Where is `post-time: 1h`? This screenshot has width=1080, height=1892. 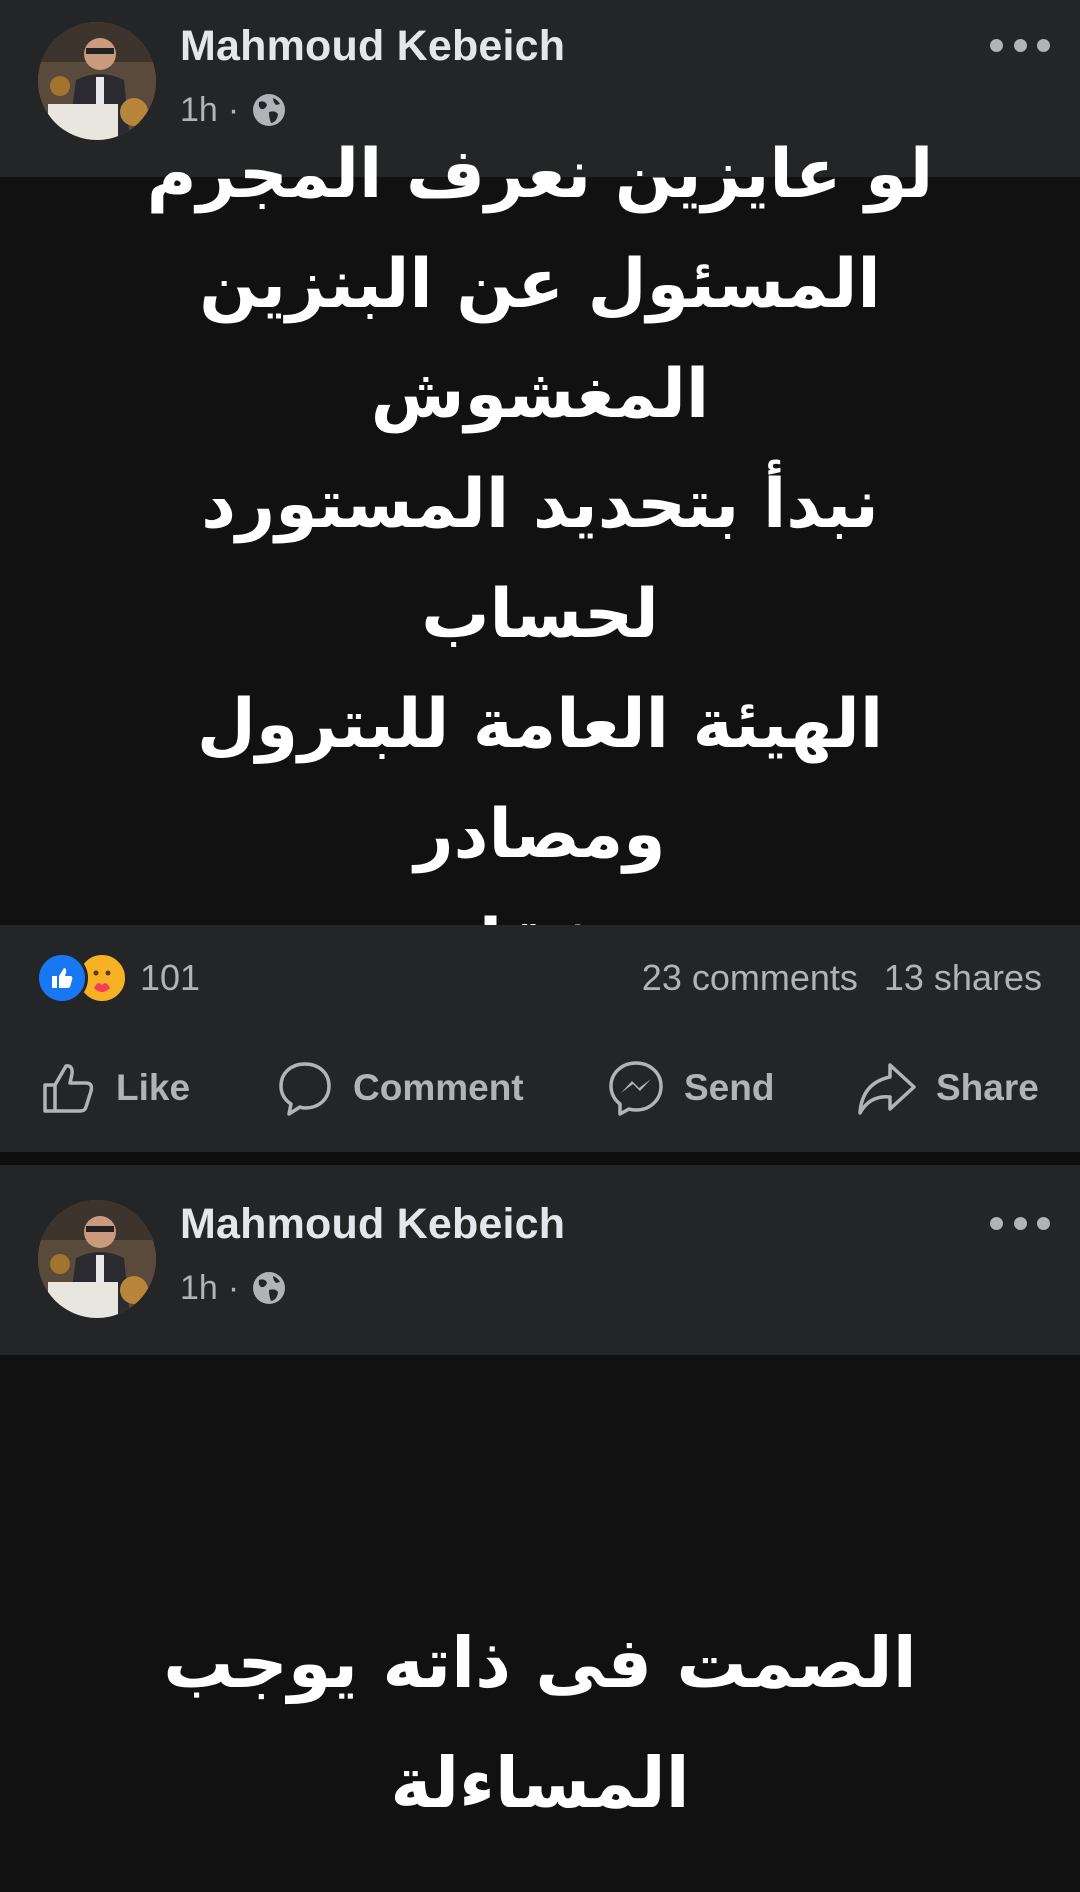 post-time: 1h is located at coordinates (199, 1288).